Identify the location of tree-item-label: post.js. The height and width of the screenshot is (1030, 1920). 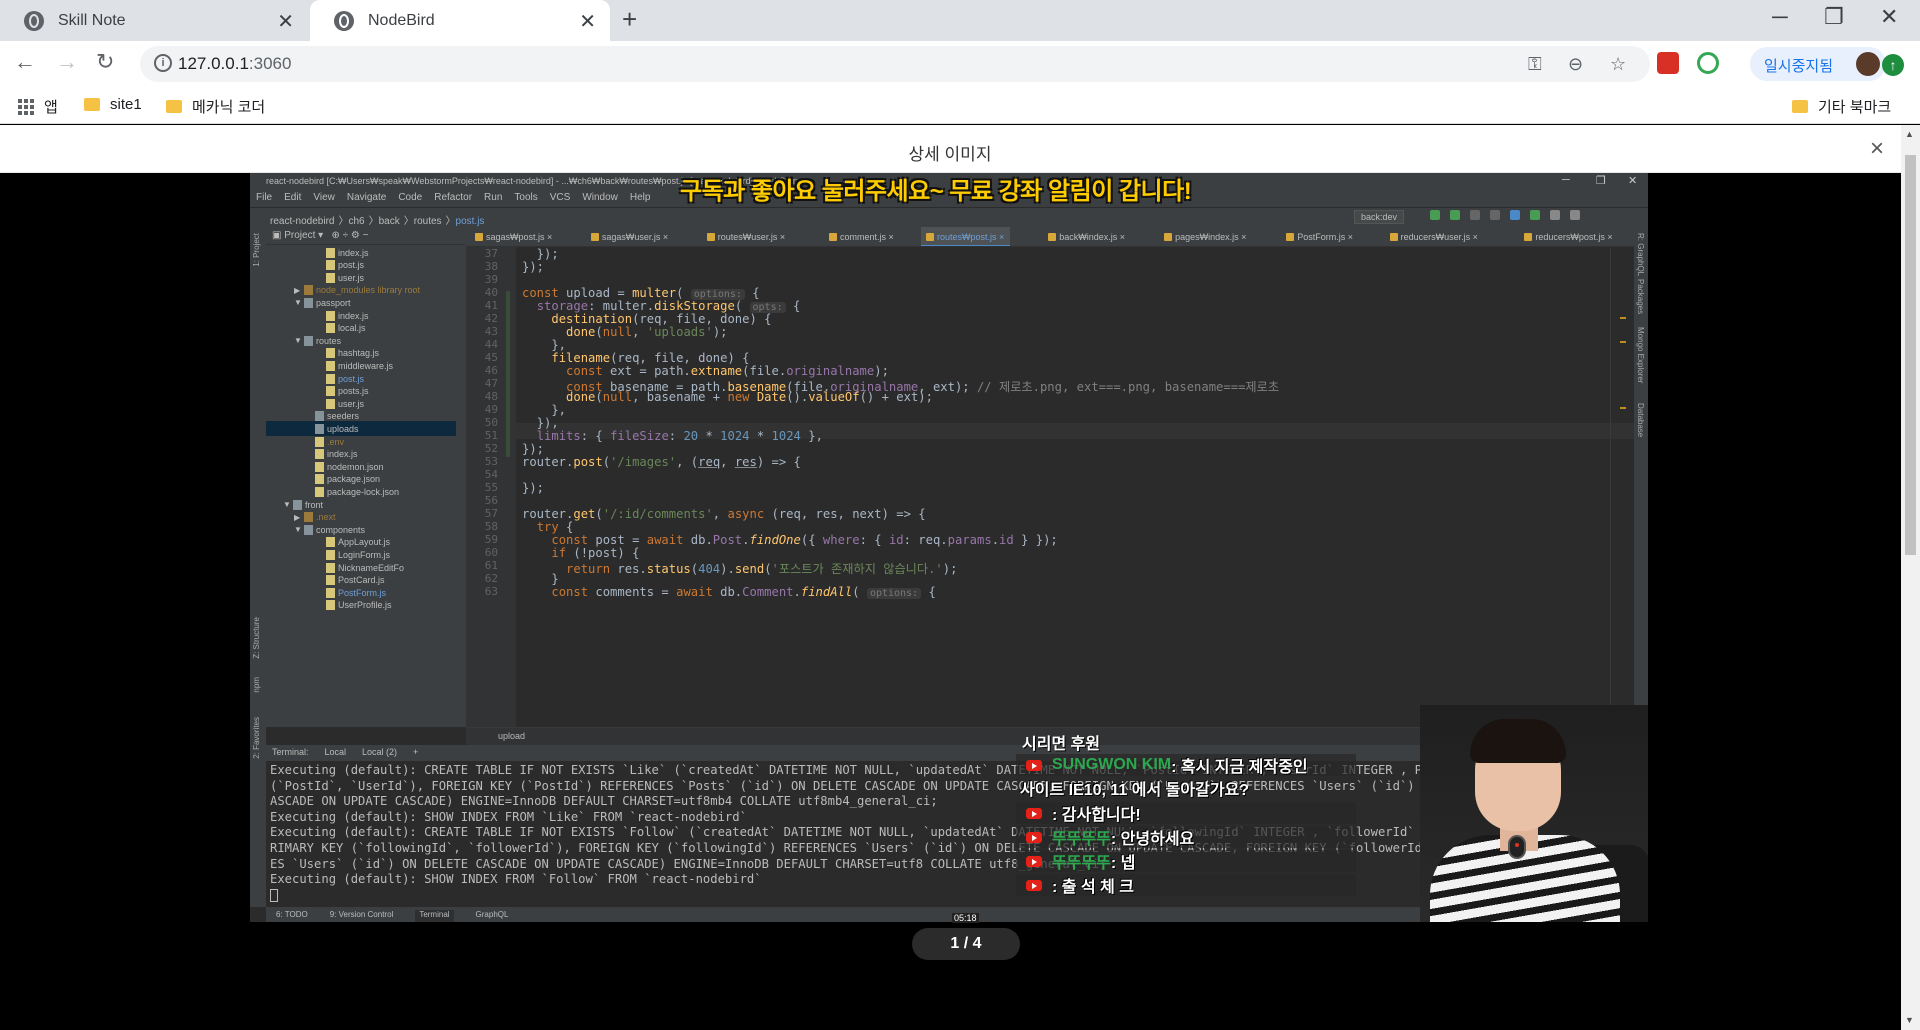
(351, 378).